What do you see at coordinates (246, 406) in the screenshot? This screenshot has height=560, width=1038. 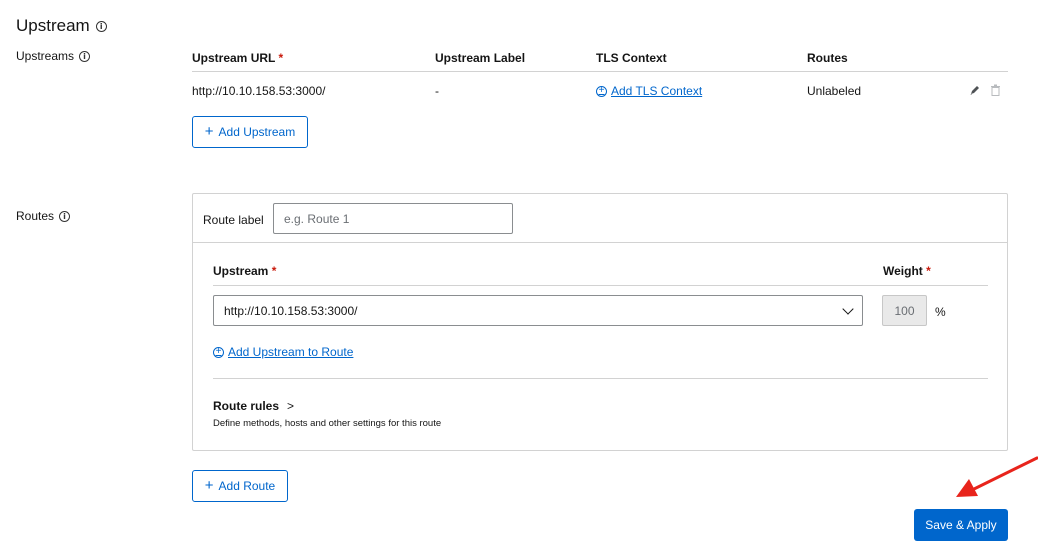 I see `route-rules-title: Route rules` at bounding box center [246, 406].